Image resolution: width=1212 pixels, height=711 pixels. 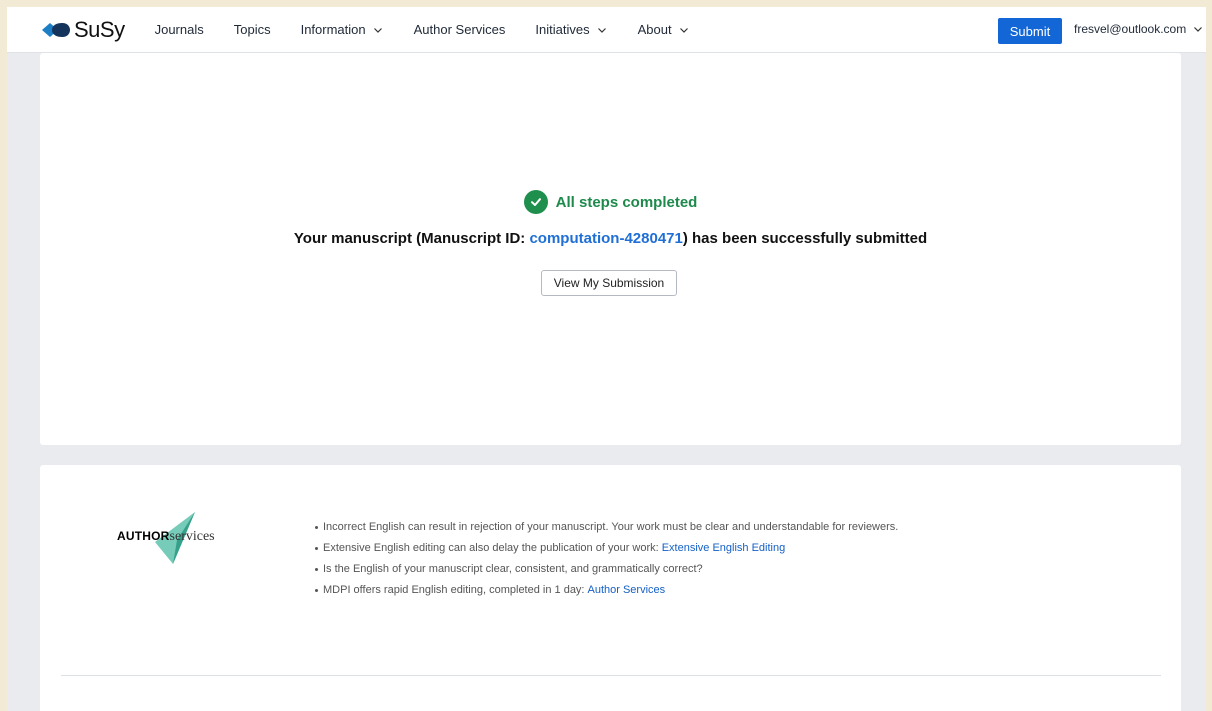 I want to click on view-submission-button: View My Submission, so click(x=609, y=283).